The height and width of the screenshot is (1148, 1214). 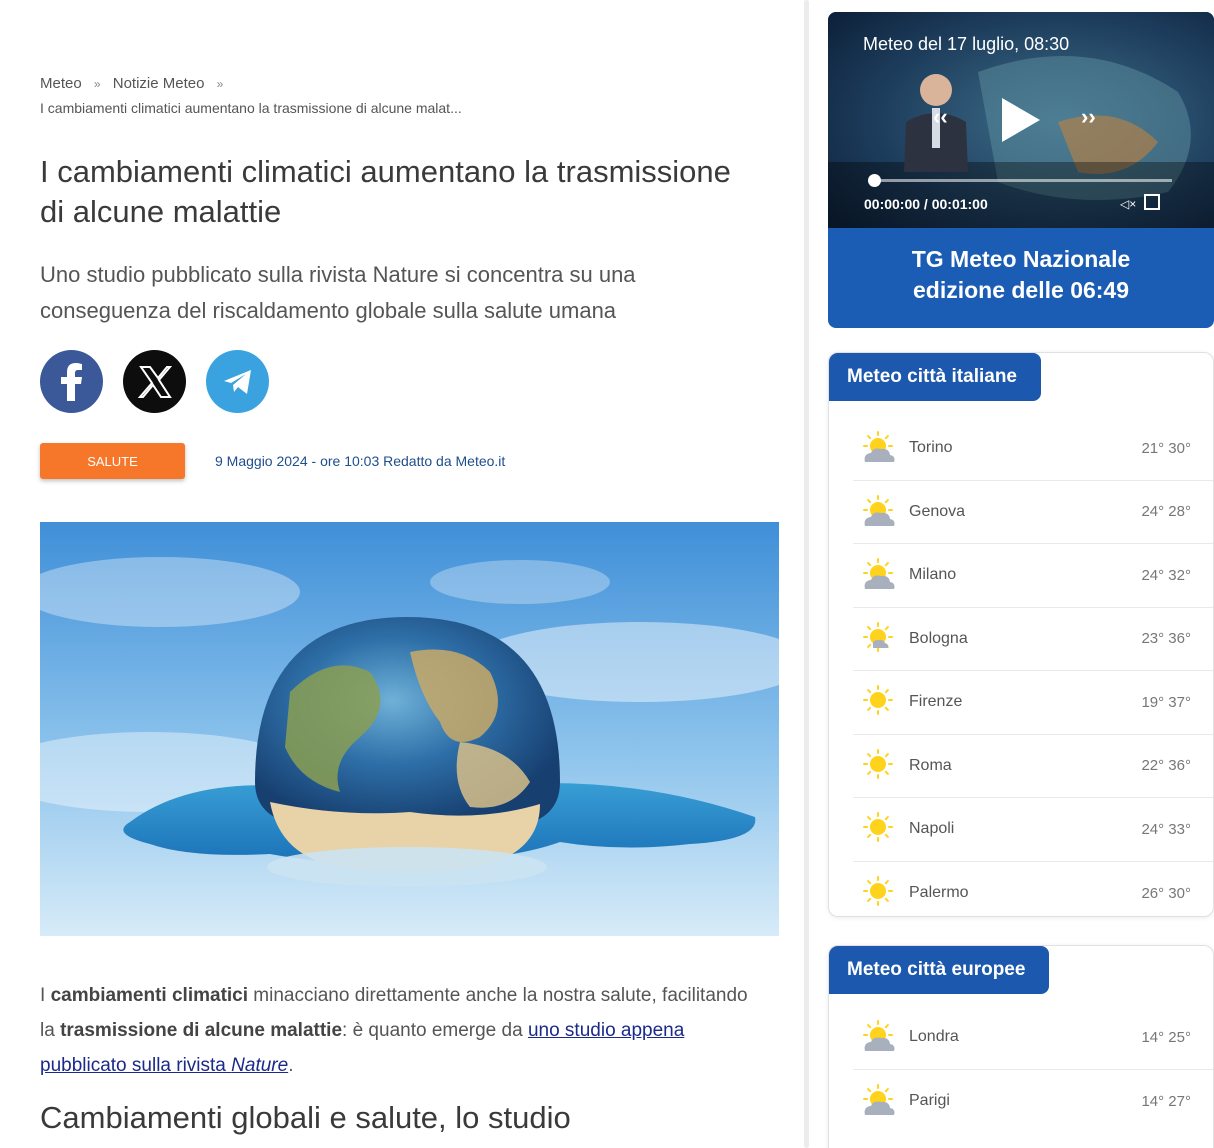 What do you see at coordinates (1128, 204) in the screenshot?
I see `mute-icon: ◁×` at bounding box center [1128, 204].